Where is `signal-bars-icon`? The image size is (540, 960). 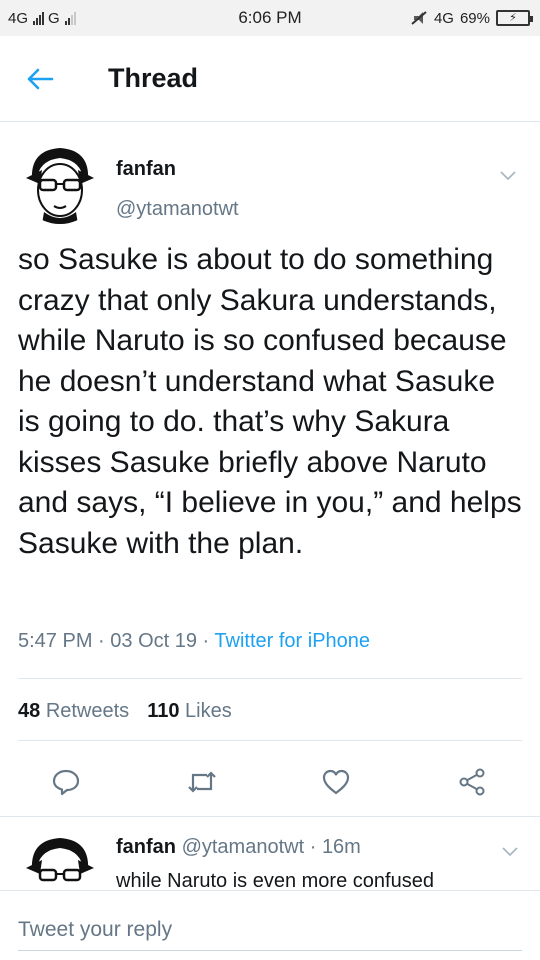
signal-bars-icon is located at coordinates (39, 18).